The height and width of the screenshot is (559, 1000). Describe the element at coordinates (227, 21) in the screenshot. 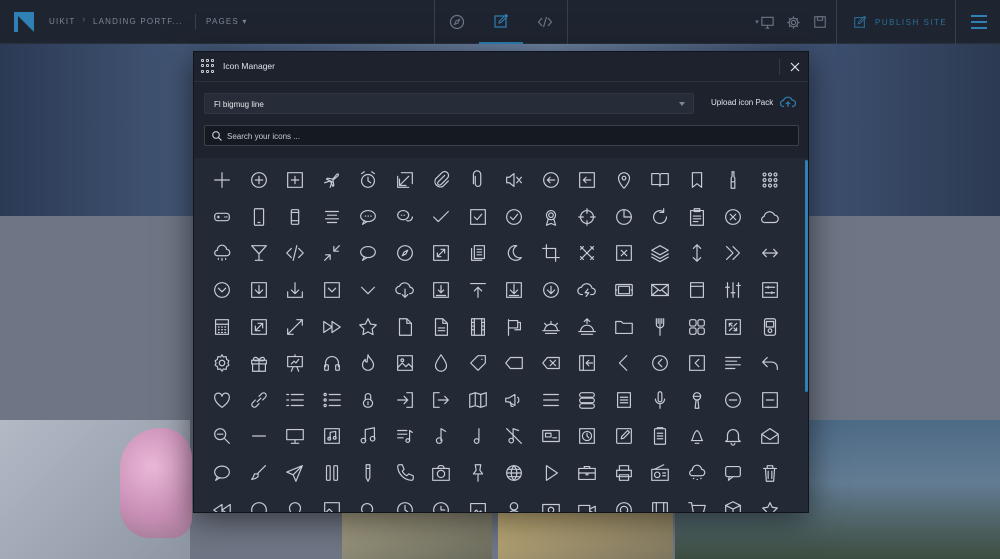

I see `pages-dropdown: PAGES ▾` at that location.